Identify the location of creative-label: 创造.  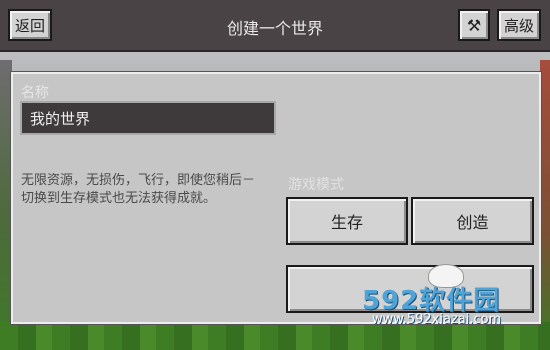
(472, 222).